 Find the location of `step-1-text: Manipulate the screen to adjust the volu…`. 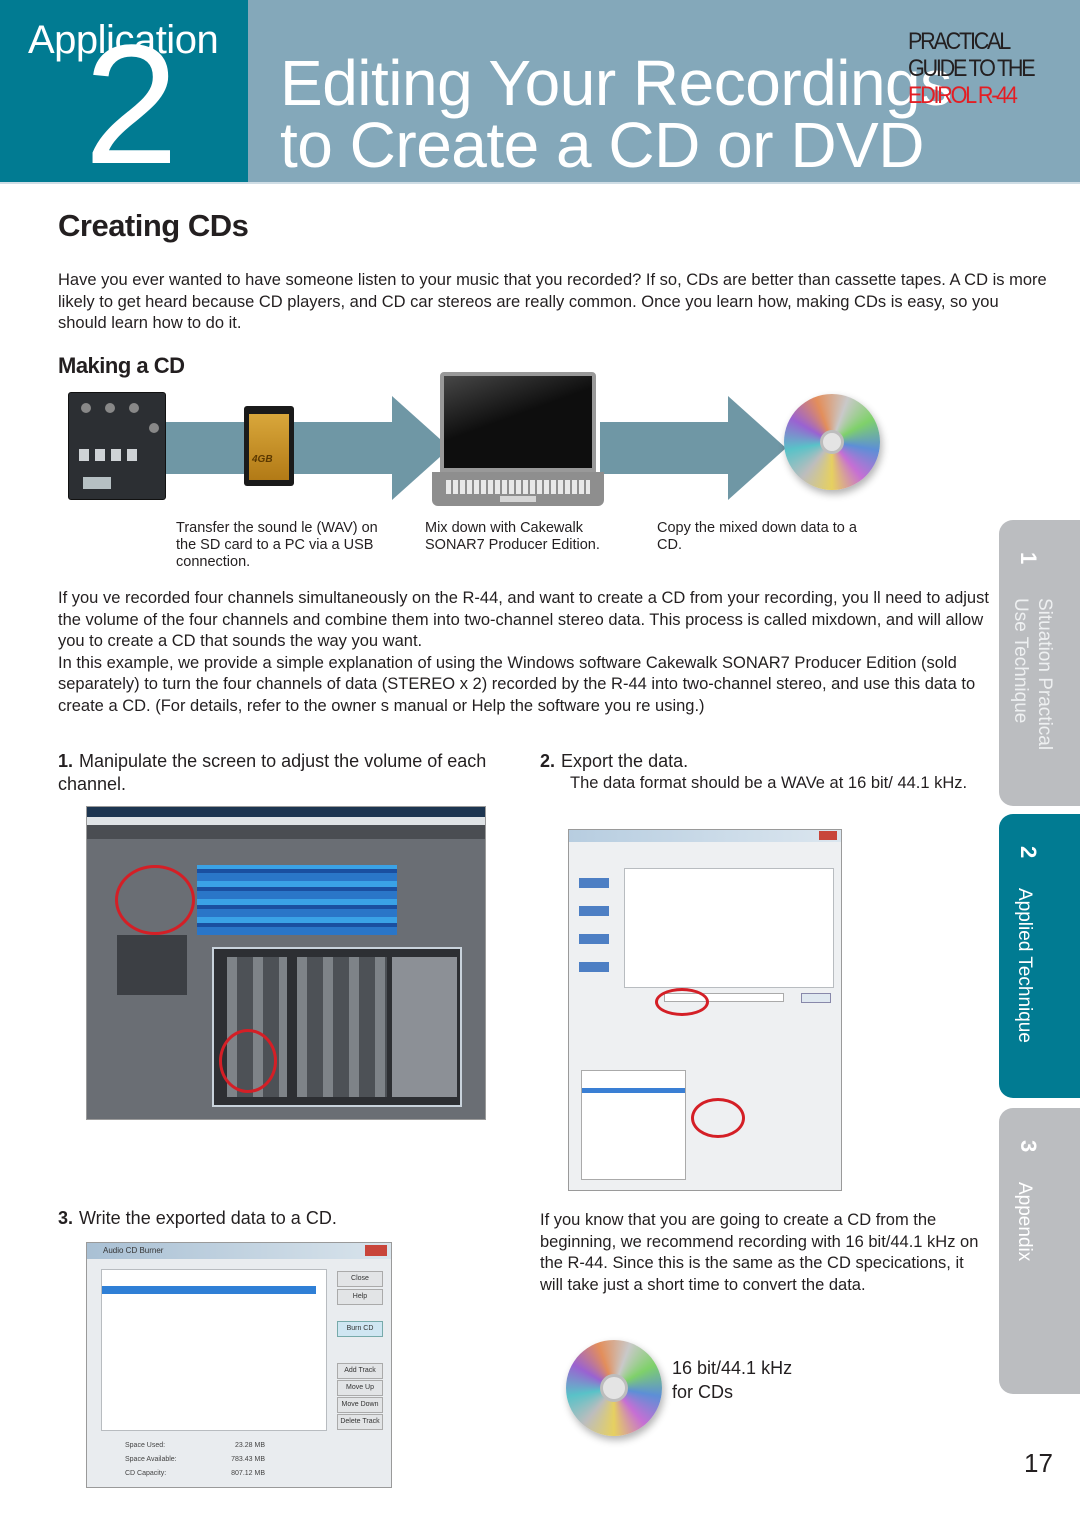

step-1-text: Manipulate the screen to adjust the volu… is located at coordinates (272, 772).